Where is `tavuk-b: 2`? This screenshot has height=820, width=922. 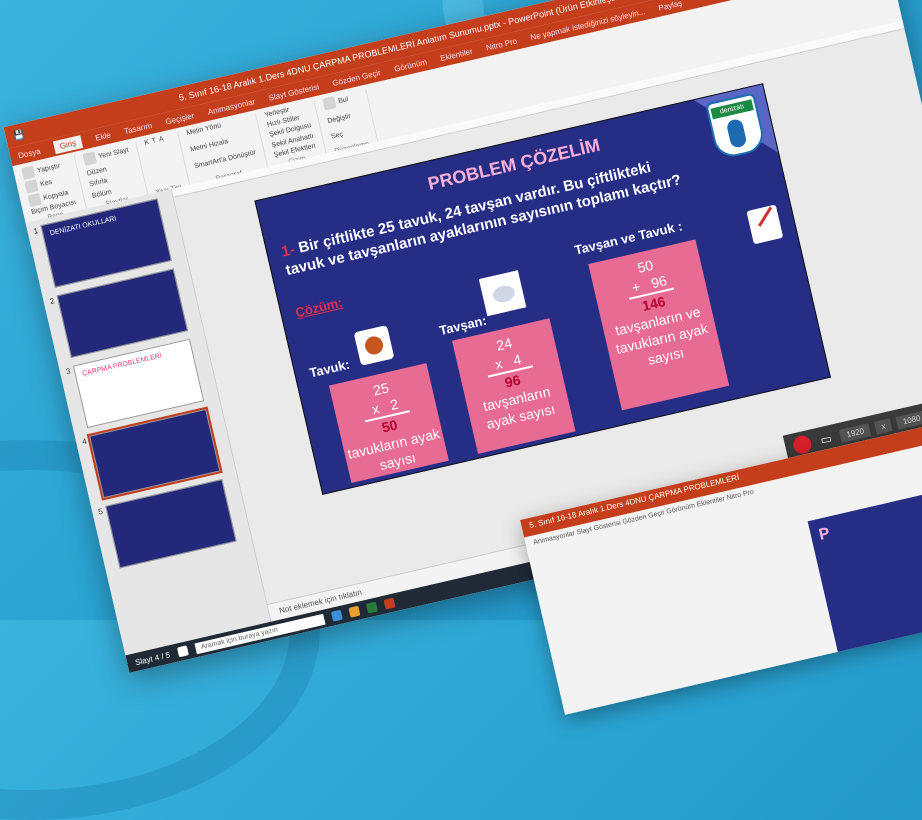
tavuk-b: 2 is located at coordinates (394, 404).